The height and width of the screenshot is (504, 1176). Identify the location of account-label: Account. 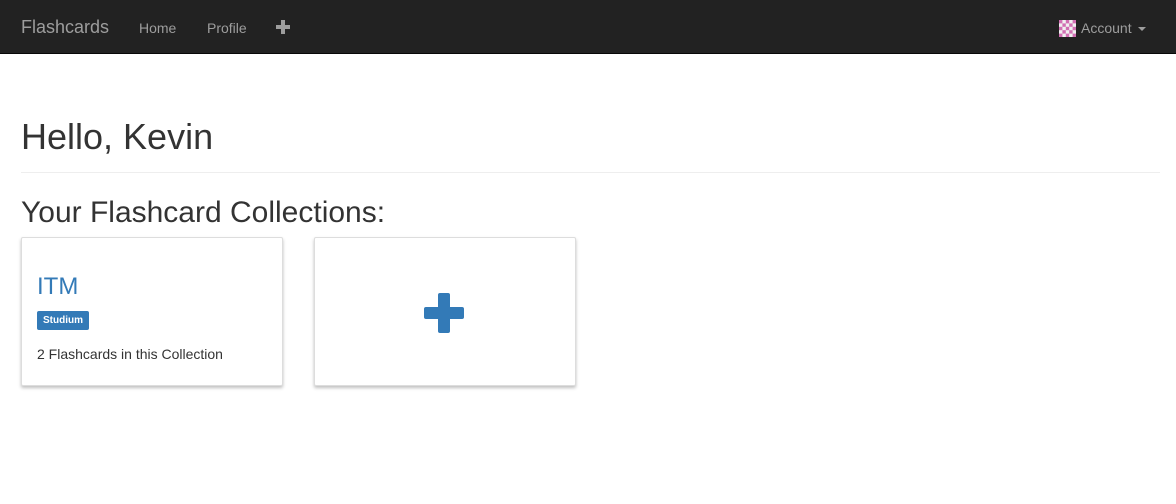
(1106, 28).